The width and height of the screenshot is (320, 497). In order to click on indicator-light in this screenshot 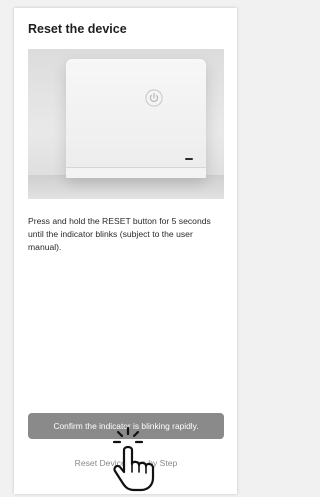, I will do `click(189, 159)`.